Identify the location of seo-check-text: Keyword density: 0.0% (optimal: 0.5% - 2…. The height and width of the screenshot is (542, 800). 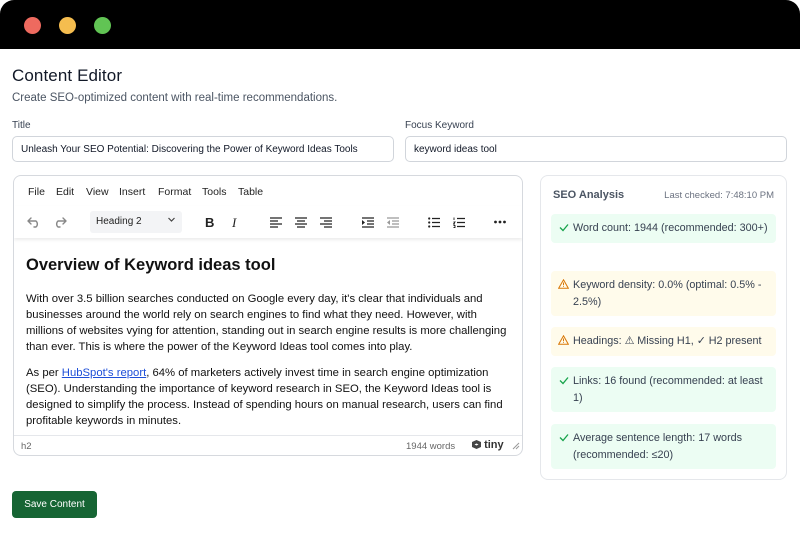
(667, 293).